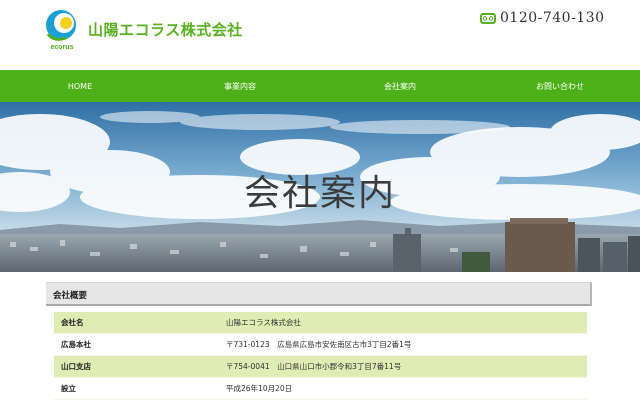 The image size is (640, 400). I want to click on table-row: 設立 平成26年10月20日, so click(320, 388).